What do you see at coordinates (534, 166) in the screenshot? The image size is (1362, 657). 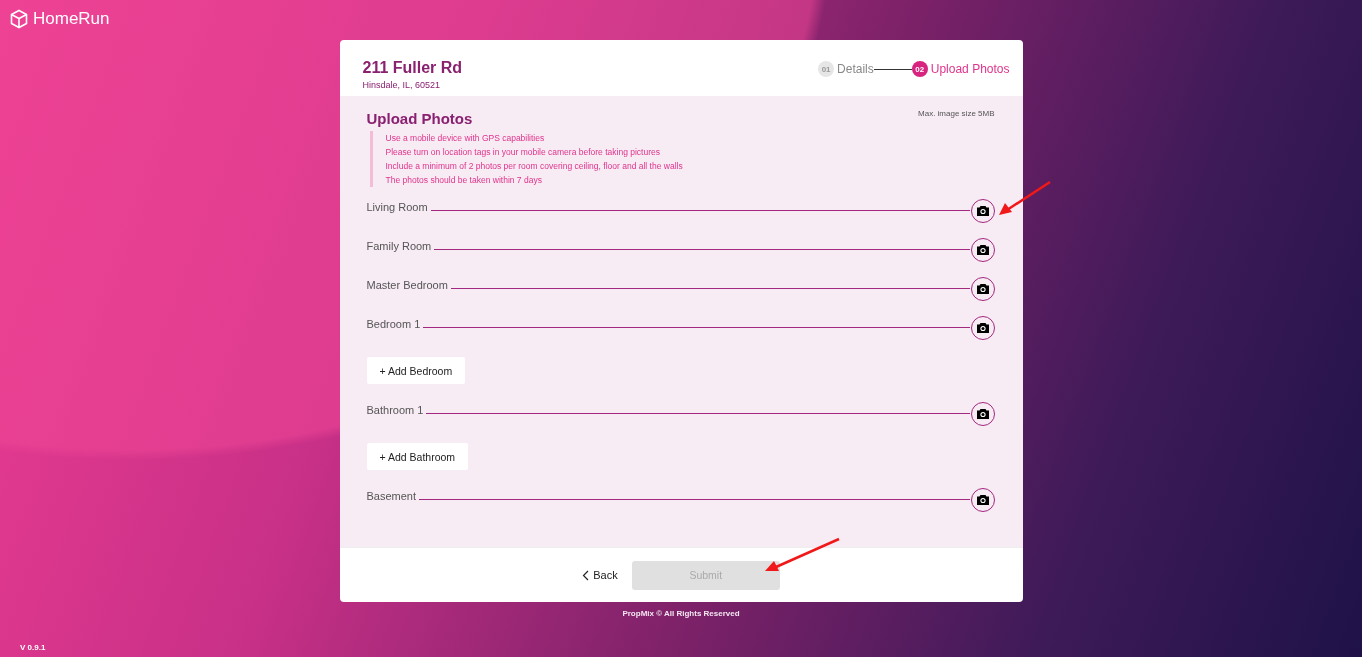 I see `instruction-line: Include a minimum of 2 photos per room covering ceiling, floor and all the walls` at bounding box center [534, 166].